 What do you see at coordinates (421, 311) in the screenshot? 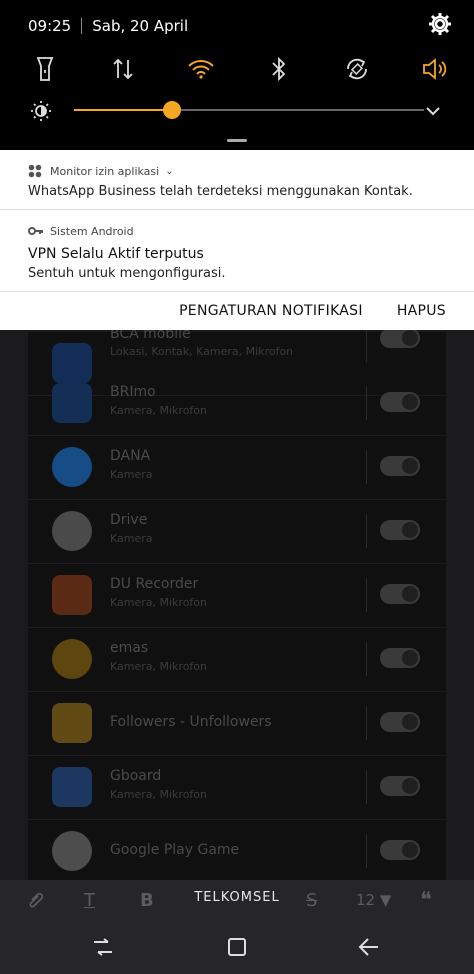
I see `clear-notifications-button: HAPUS` at bounding box center [421, 311].